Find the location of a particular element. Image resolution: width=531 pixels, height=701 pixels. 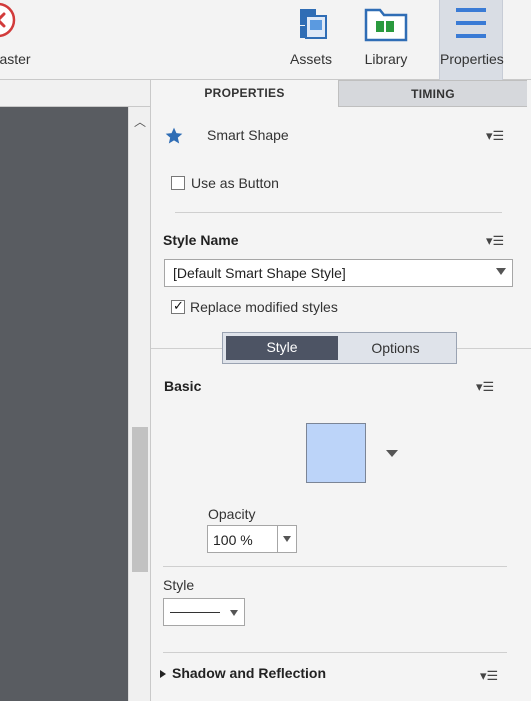

basic-title: Basic is located at coordinates (183, 386).